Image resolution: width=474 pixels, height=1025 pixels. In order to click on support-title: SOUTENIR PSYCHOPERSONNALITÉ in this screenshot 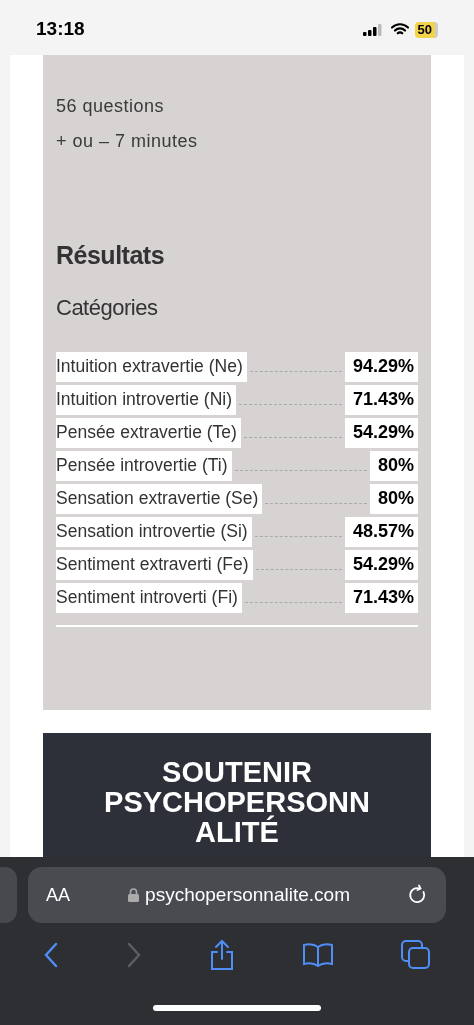, I will do `click(237, 802)`.